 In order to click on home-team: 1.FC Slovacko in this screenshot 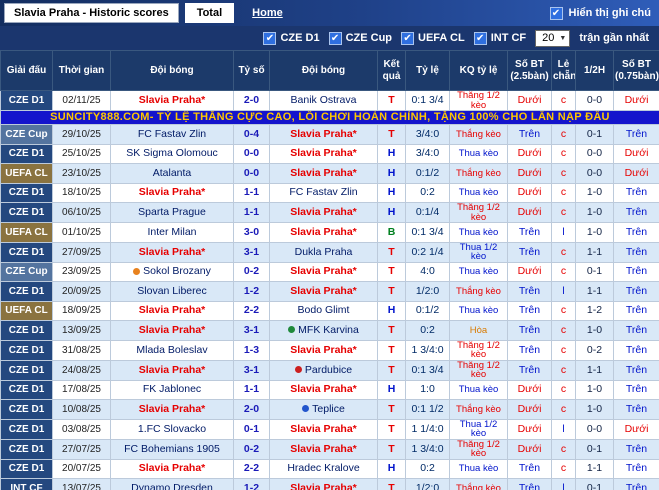, I will do `click(172, 429)`.